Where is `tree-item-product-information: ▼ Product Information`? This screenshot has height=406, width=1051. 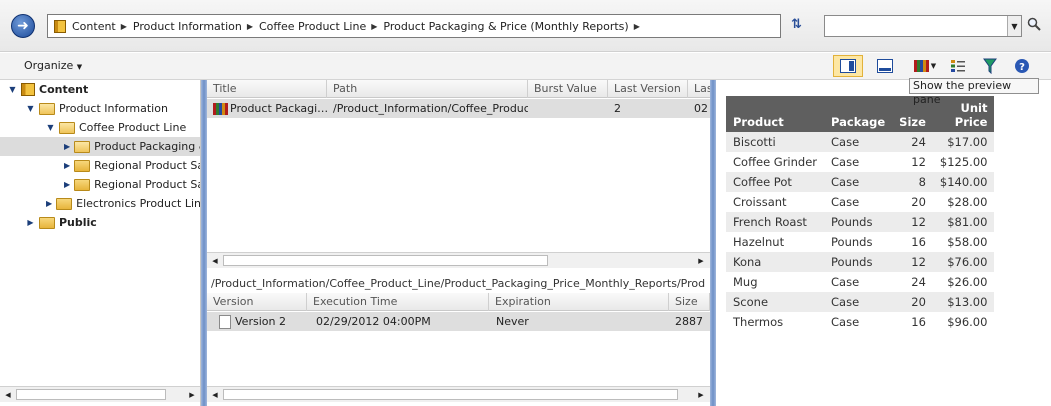 tree-item-product-information: ▼ Product Information is located at coordinates (112, 108).